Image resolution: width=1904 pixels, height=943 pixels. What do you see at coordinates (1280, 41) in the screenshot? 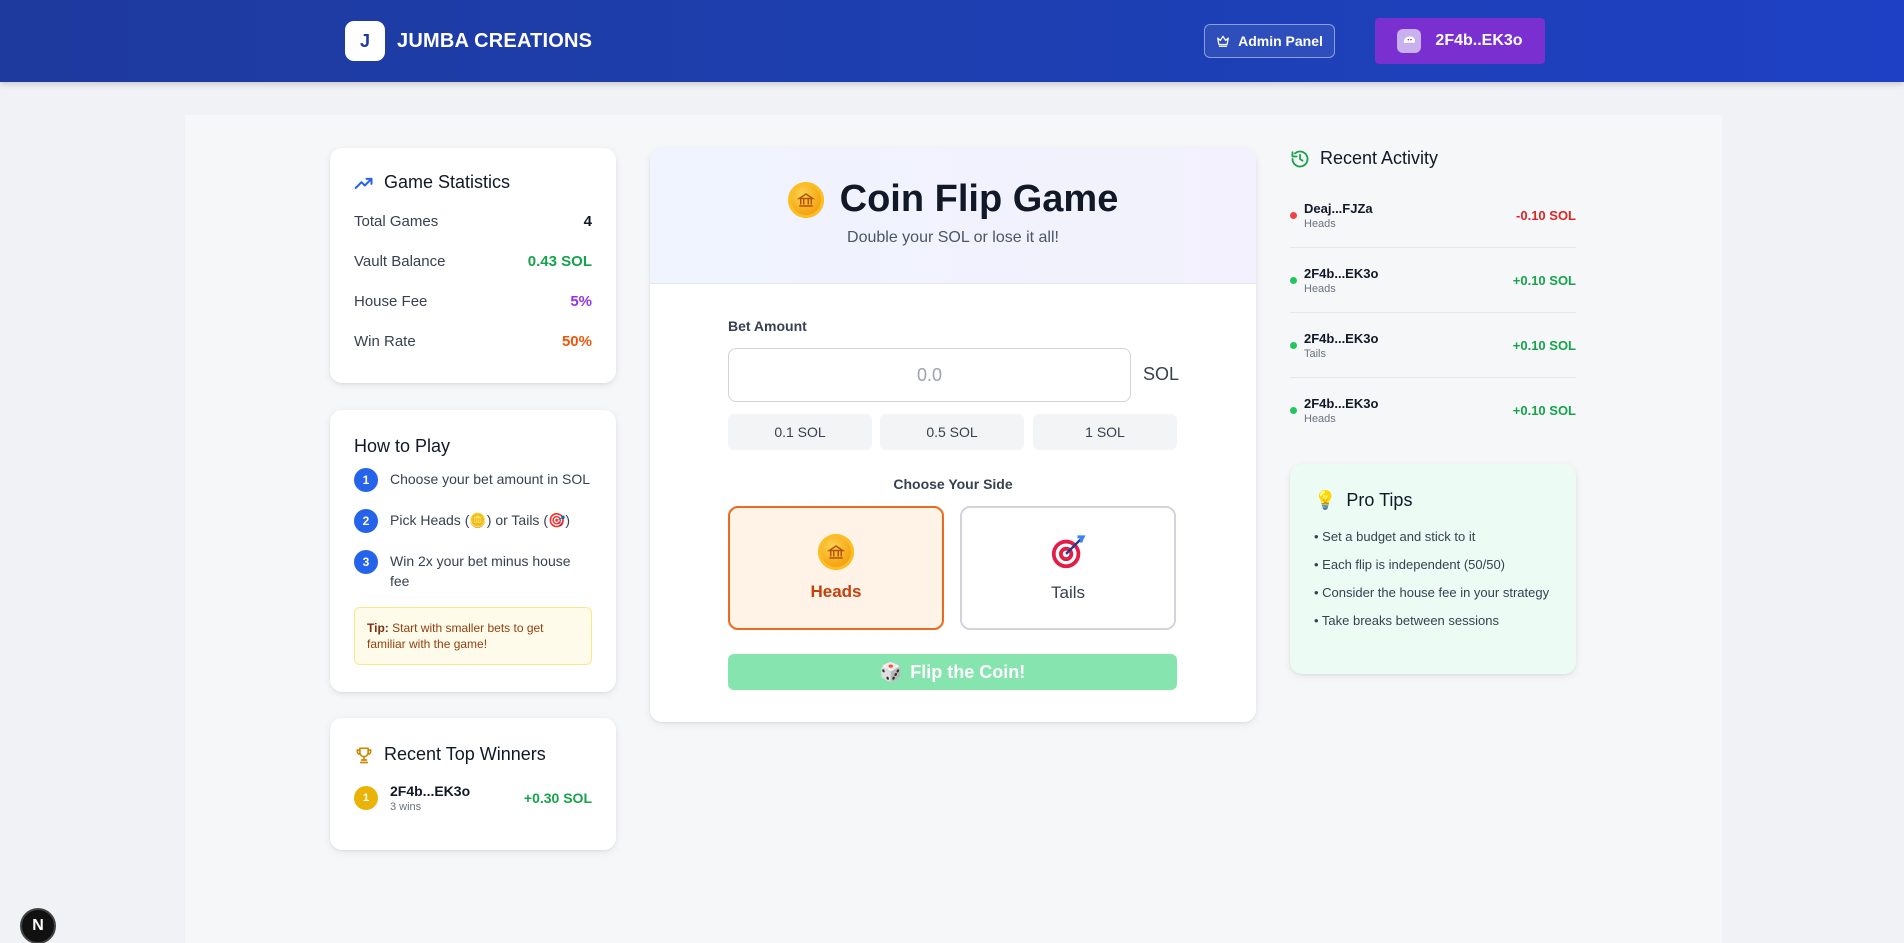
I see `admin-panel-label: Admin Panel` at bounding box center [1280, 41].